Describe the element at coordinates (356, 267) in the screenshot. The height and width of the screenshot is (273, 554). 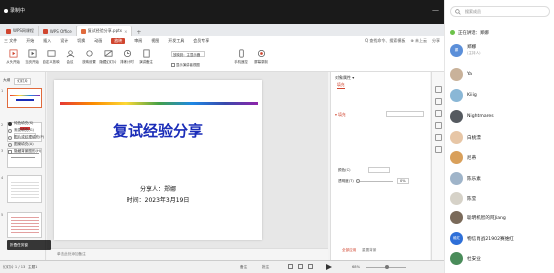
I see `zoom-level: 68%` at that location.